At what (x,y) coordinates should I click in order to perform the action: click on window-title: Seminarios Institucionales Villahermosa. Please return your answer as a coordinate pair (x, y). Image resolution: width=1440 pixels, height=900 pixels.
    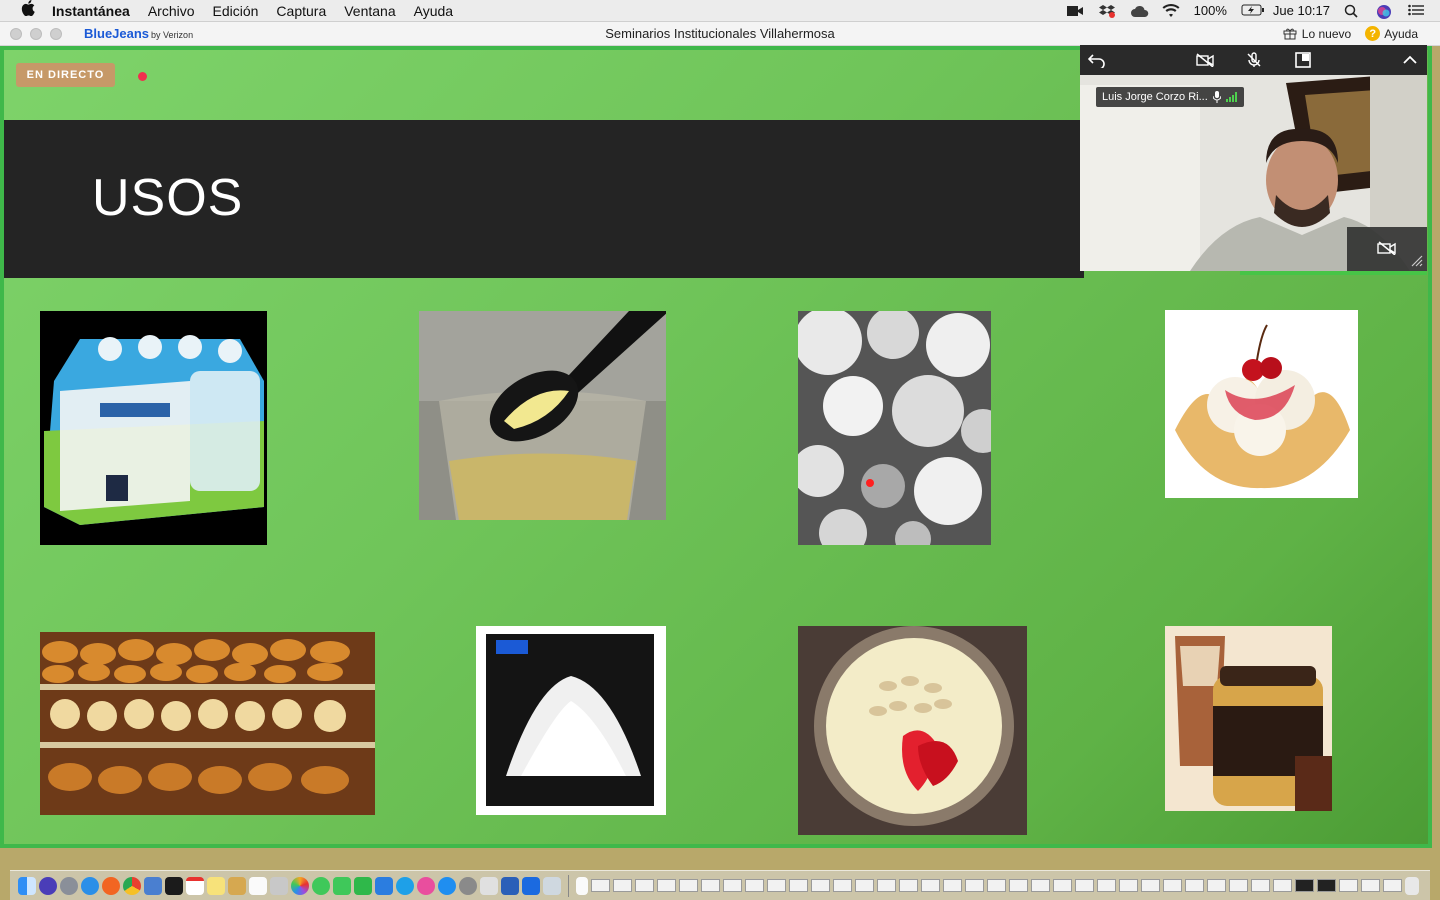
    Looking at the image, I should click on (720, 33).